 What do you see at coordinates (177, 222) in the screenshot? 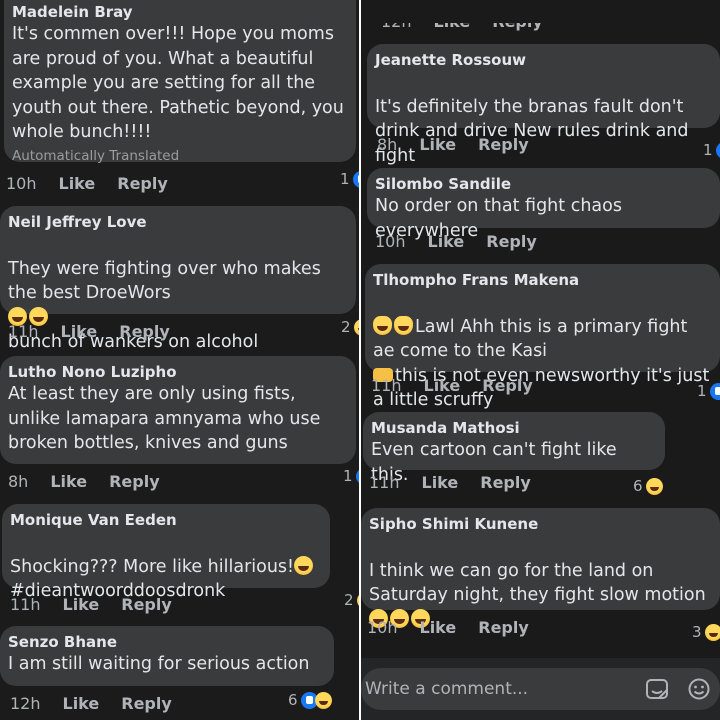
I see `comment-author: Neil Jeffrey Love` at bounding box center [177, 222].